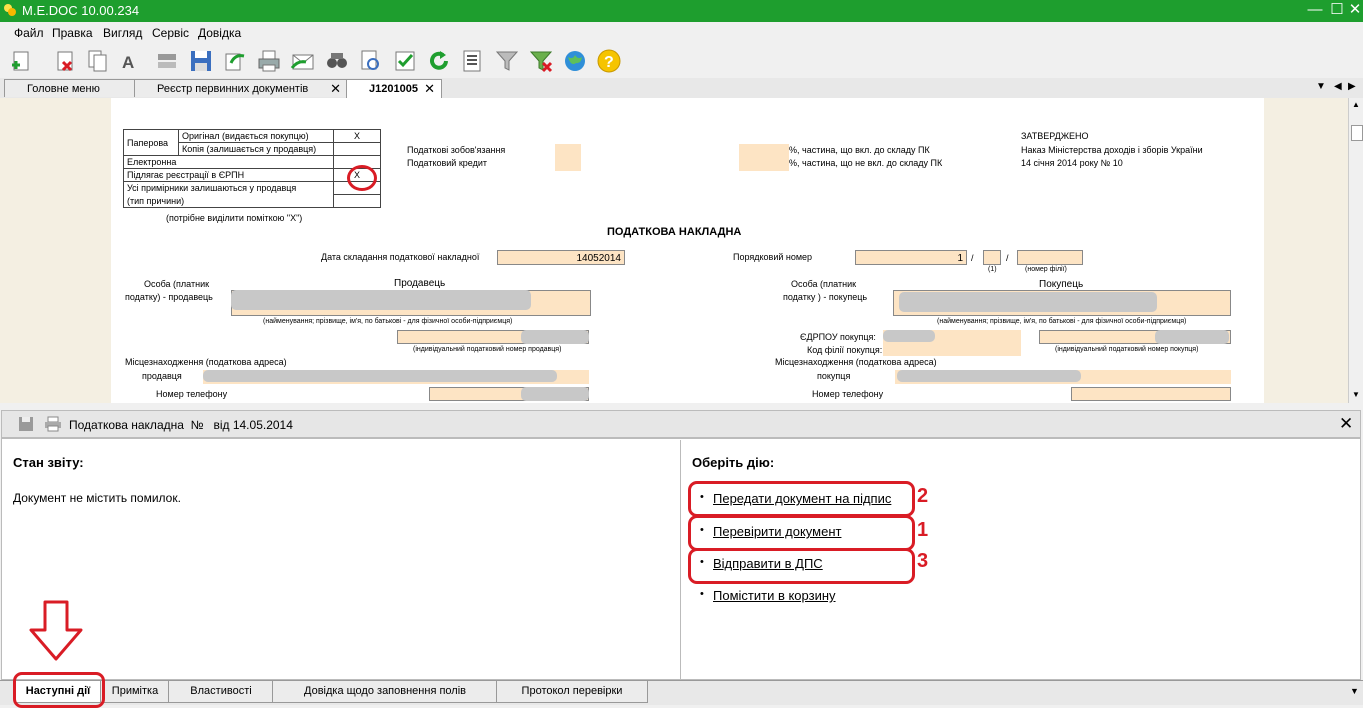 This screenshot has height=708, width=1363. Describe the element at coordinates (381, 300) in the screenshot. I see `redacted-seller-name` at that location.